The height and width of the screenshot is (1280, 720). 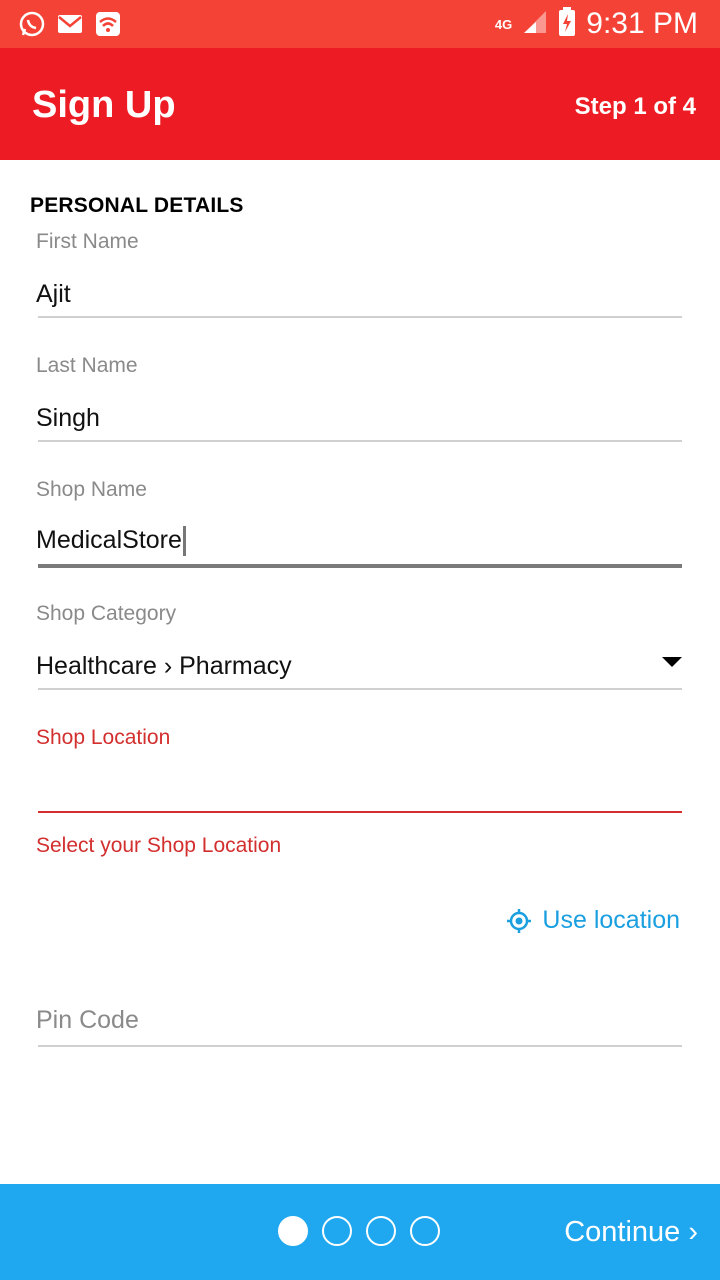 I want to click on shop-category-underline, so click(x=360, y=689).